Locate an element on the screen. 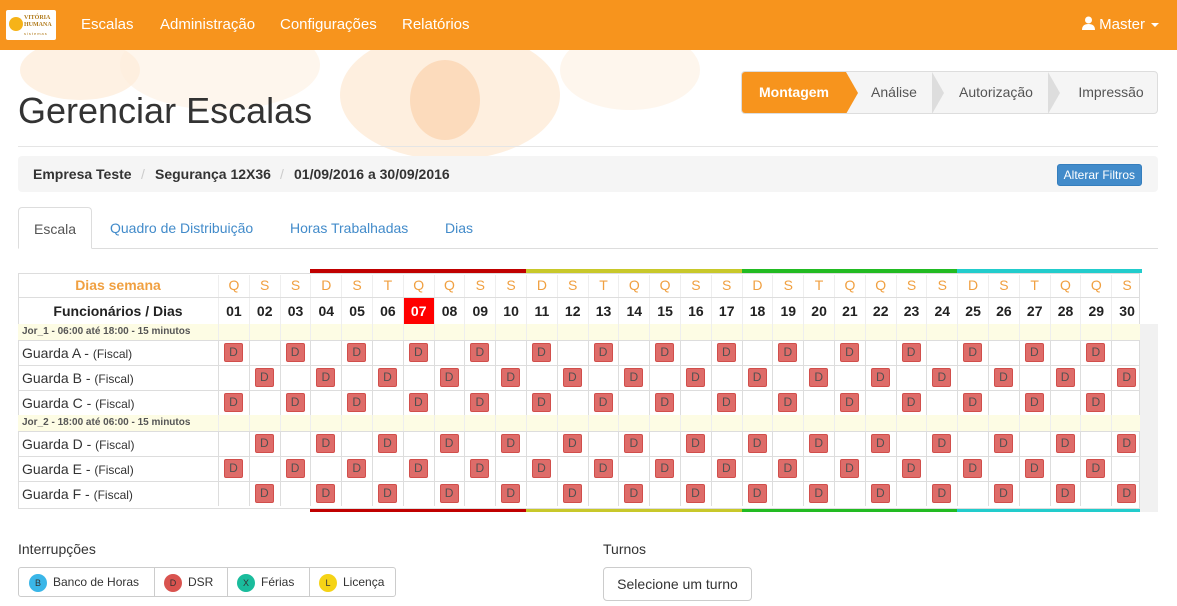  day-number: 13 is located at coordinates (603, 311).